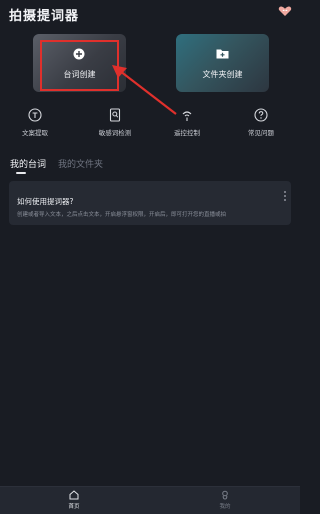 This screenshot has height=514, width=320. Describe the element at coordinates (187, 122) in the screenshot. I see `feature-remote-control: 遥控控制` at that location.